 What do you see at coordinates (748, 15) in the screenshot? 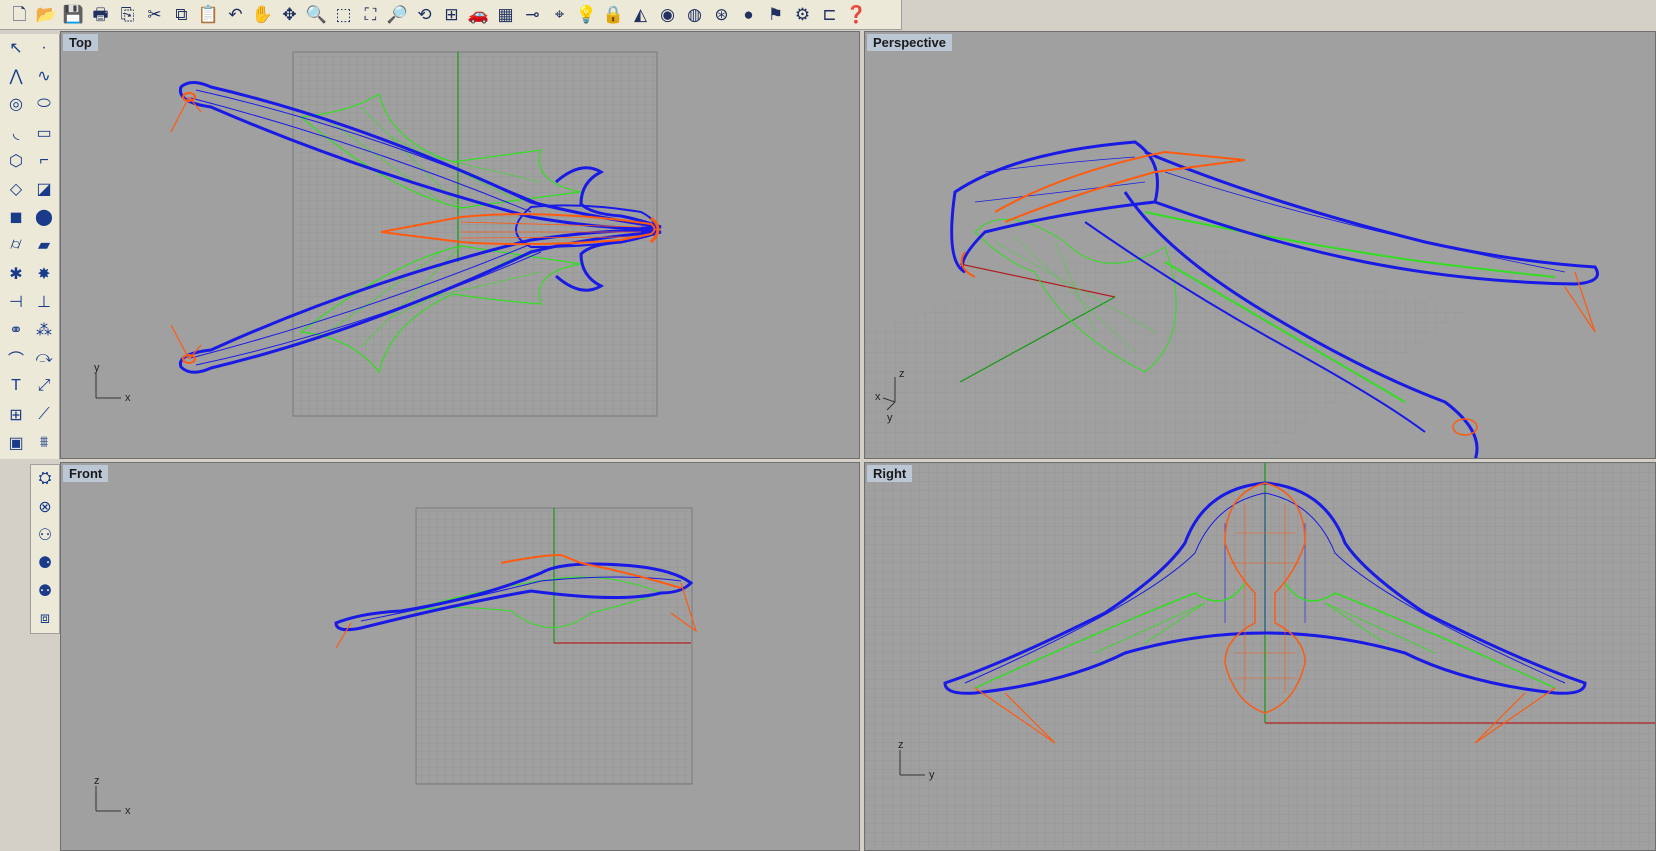
I see `render-sphere-icon: ●` at bounding box center [748, 15].